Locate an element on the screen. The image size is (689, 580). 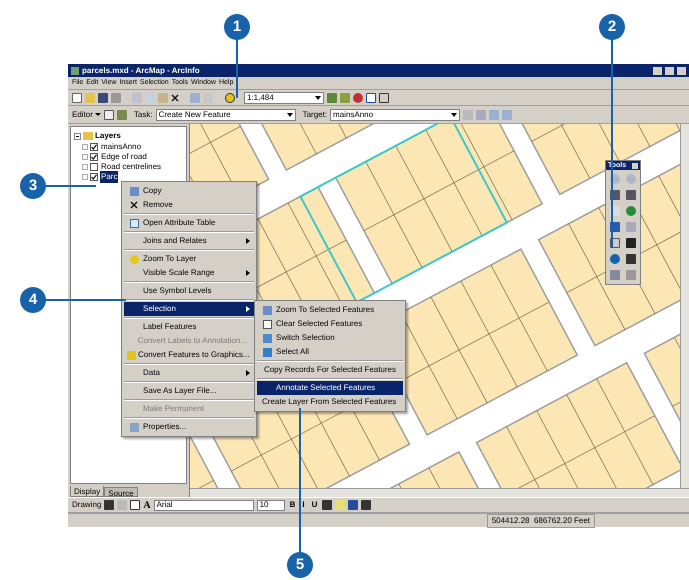
window-title: parcels.mxd - ArcMap - ArcInfo is located at coordinates (141, 70).